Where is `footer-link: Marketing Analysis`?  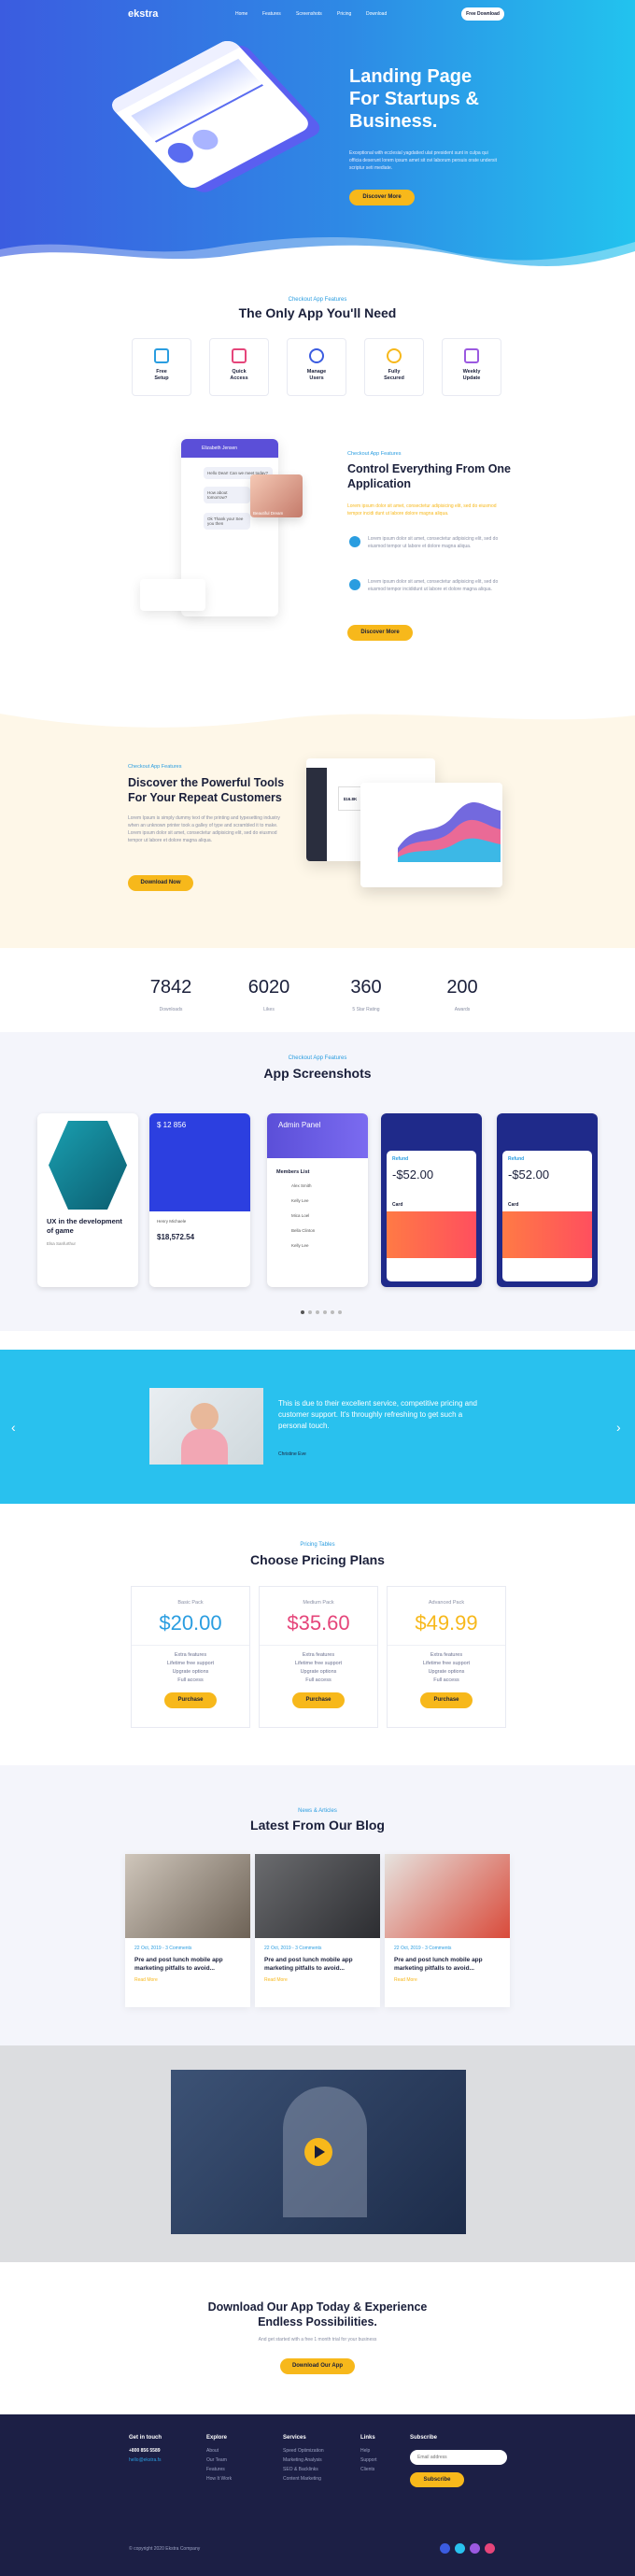
footer-link: Marketing Analysis is located at coordinates (304, 2460).